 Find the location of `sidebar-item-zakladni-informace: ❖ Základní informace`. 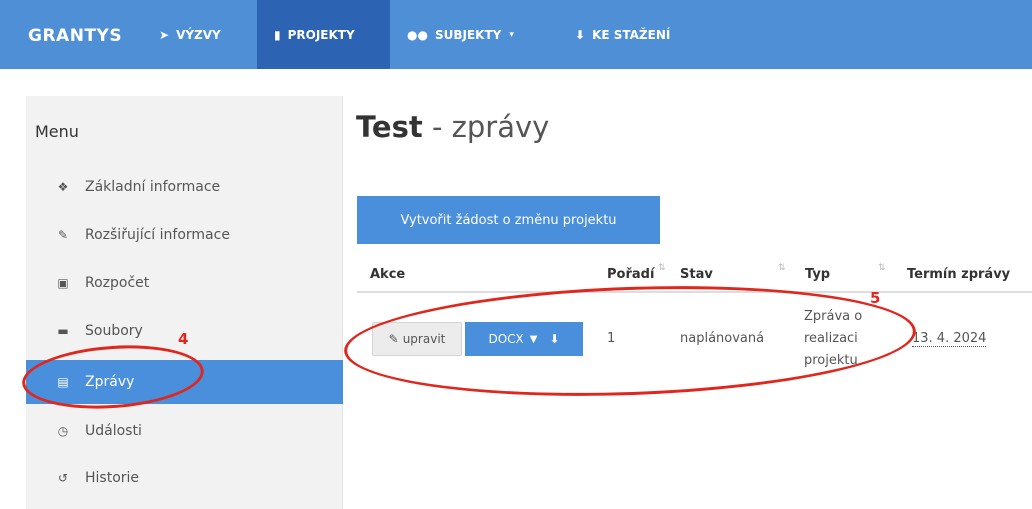

sidebar-item-zakladni-informace: ❖ Základní informace is located at coordinates (184, 187).